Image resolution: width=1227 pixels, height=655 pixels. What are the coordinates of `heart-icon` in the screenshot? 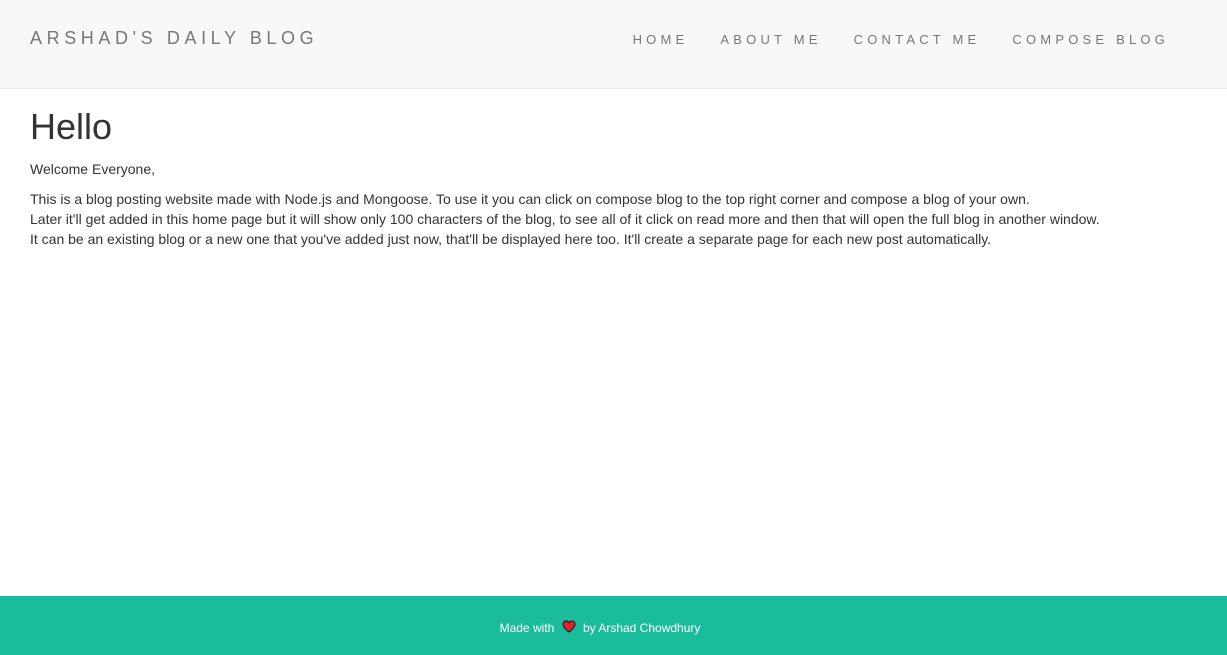 It's located at (569, 628).